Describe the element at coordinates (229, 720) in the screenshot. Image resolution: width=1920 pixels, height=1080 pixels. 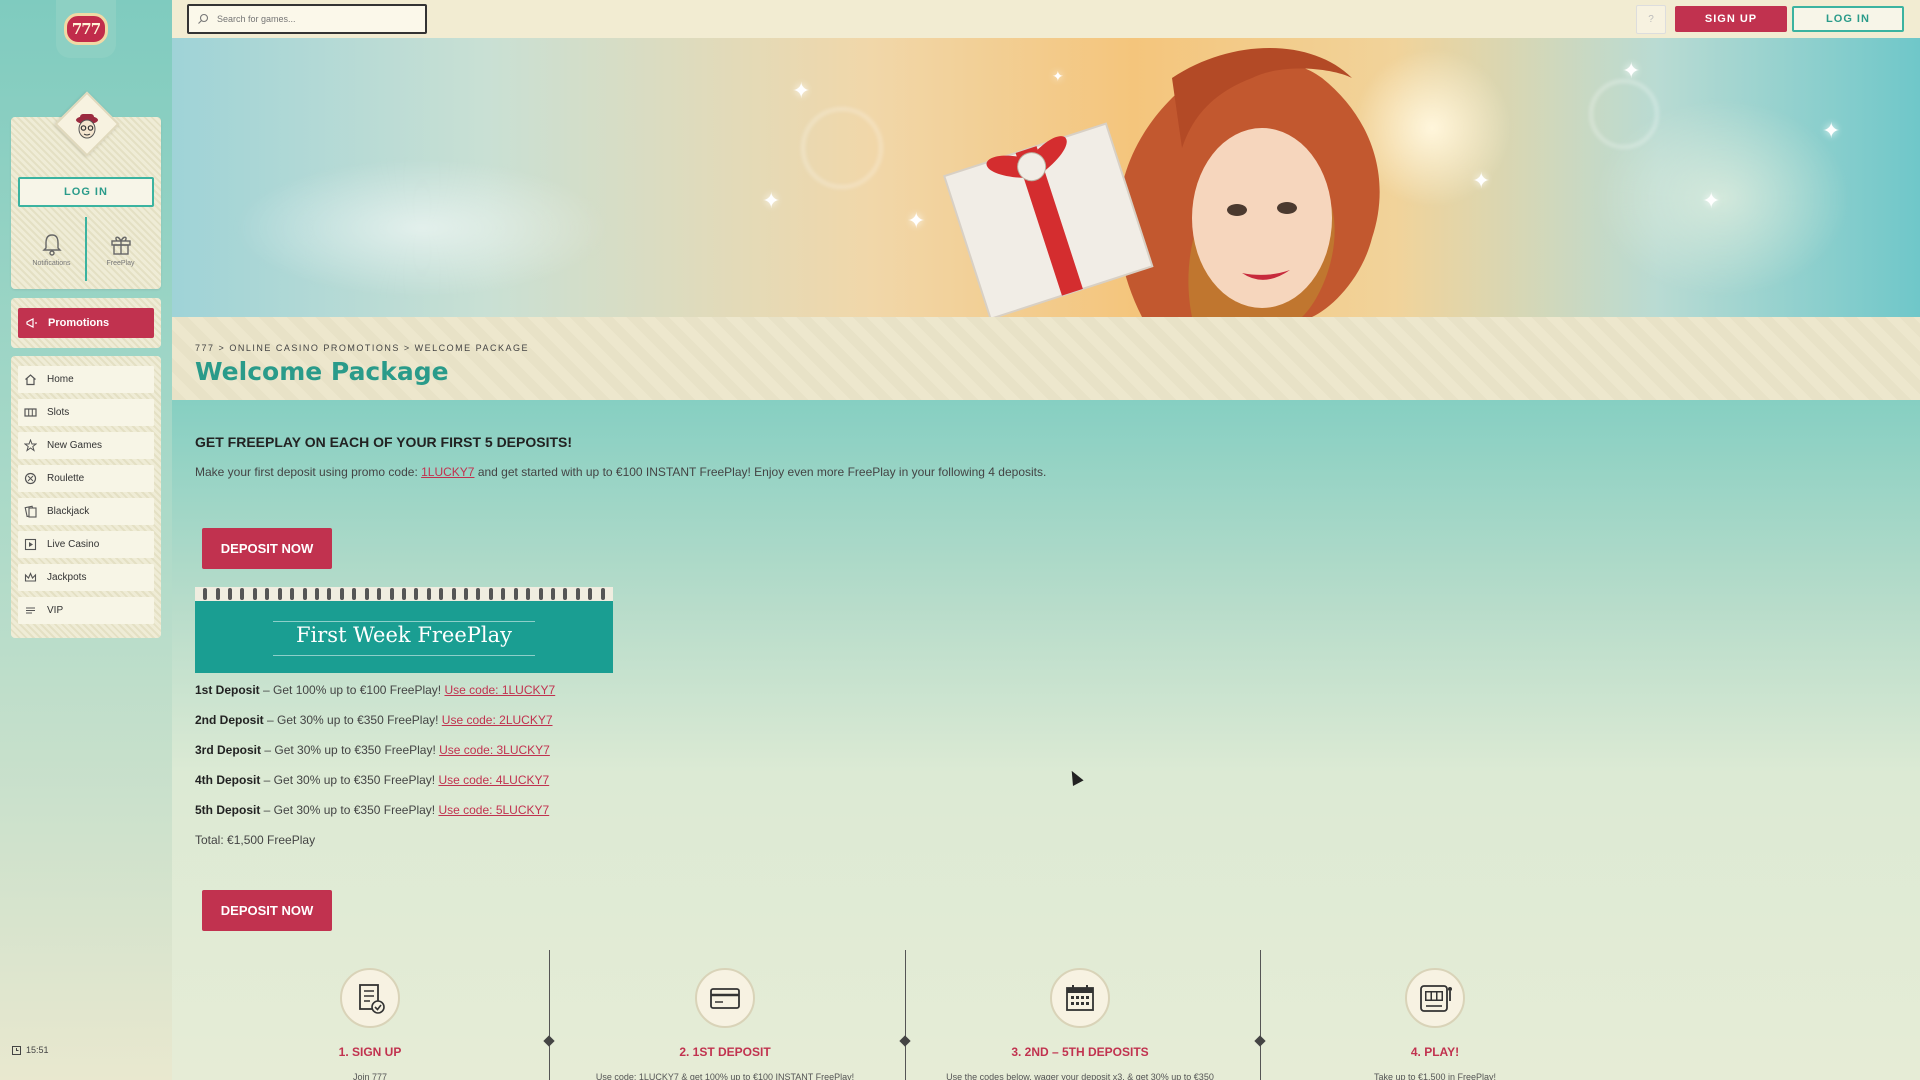
I see `deposit-name: 2nd Deposit` at that location.